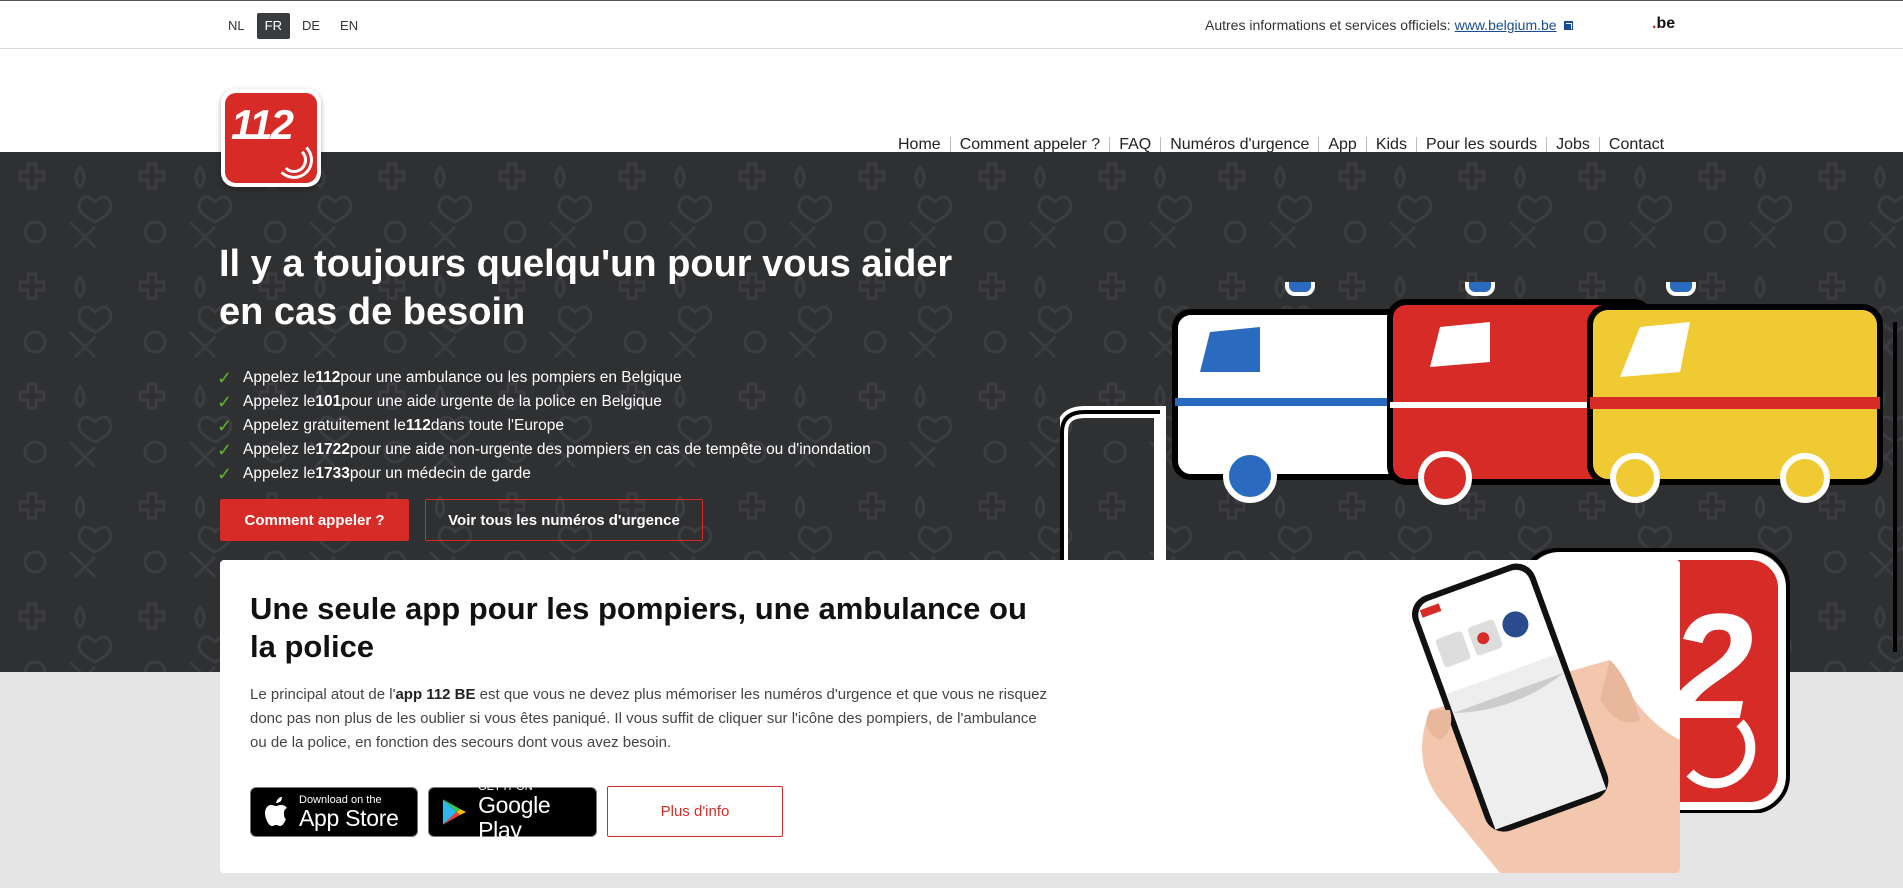  What do you see at coordinates (564, 520) in the screenshot?
I see `all-numbers-button: Voir tous les numéros d'urgence` at bounding box center [564, 520].